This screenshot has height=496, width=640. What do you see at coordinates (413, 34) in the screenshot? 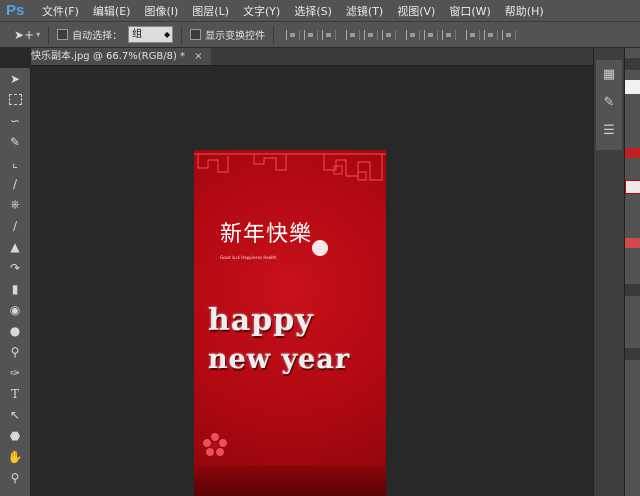
I see `distribute-top-icon` at bounding box center [413, 34].